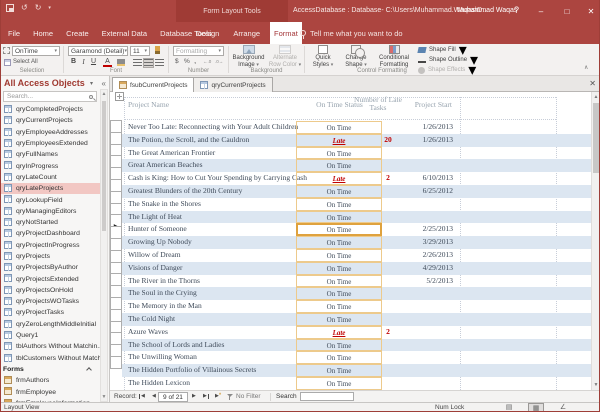 This screenshot has width=600, height=412. What do you see at coordinates (50, 120) in the screenshot?
I see `sidebar-item-qrycurrentprojects: qryCurrentProjects` at bounding box center [50, 120].